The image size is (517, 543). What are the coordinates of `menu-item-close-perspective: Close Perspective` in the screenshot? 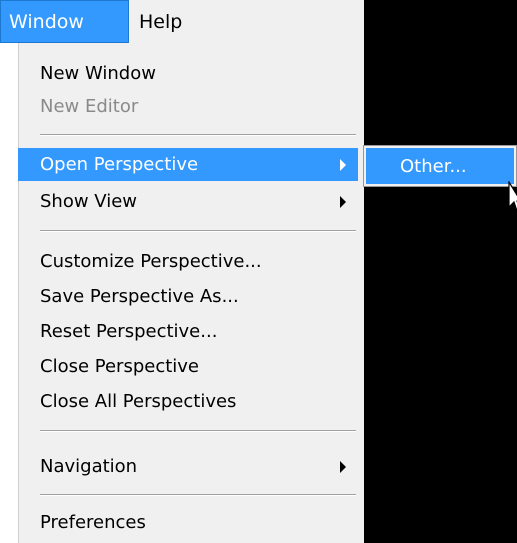 It's located at (188, 366).